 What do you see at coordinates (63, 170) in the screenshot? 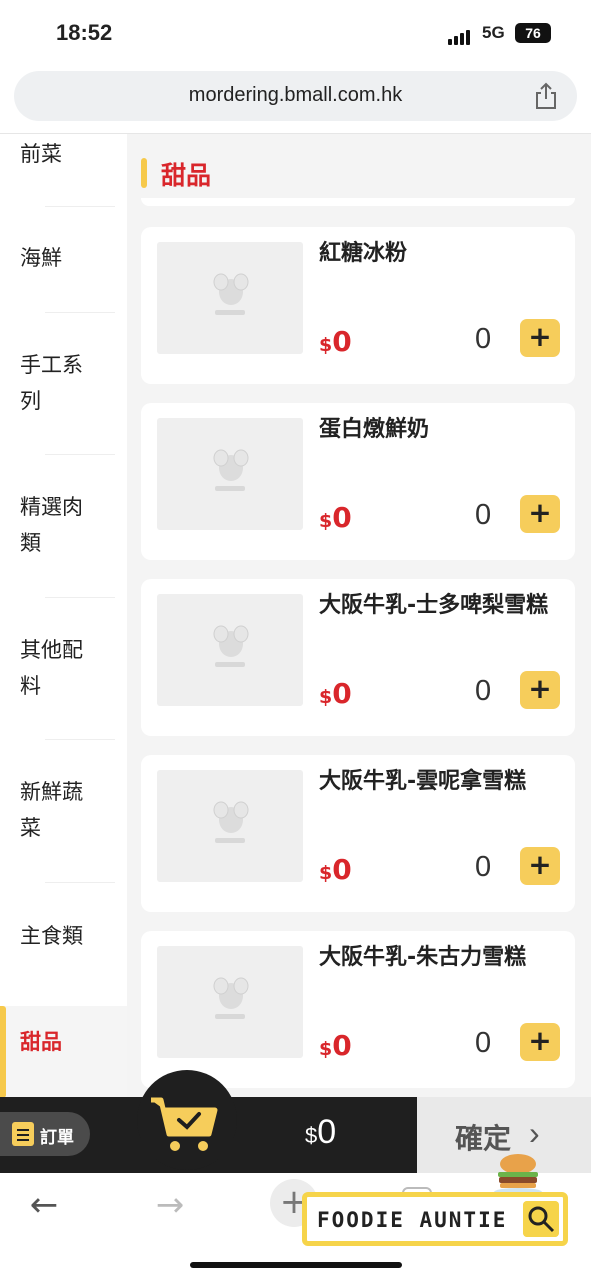
I see `sidebar-item-appetizer: 前菜` at bounding box center [63, 170].